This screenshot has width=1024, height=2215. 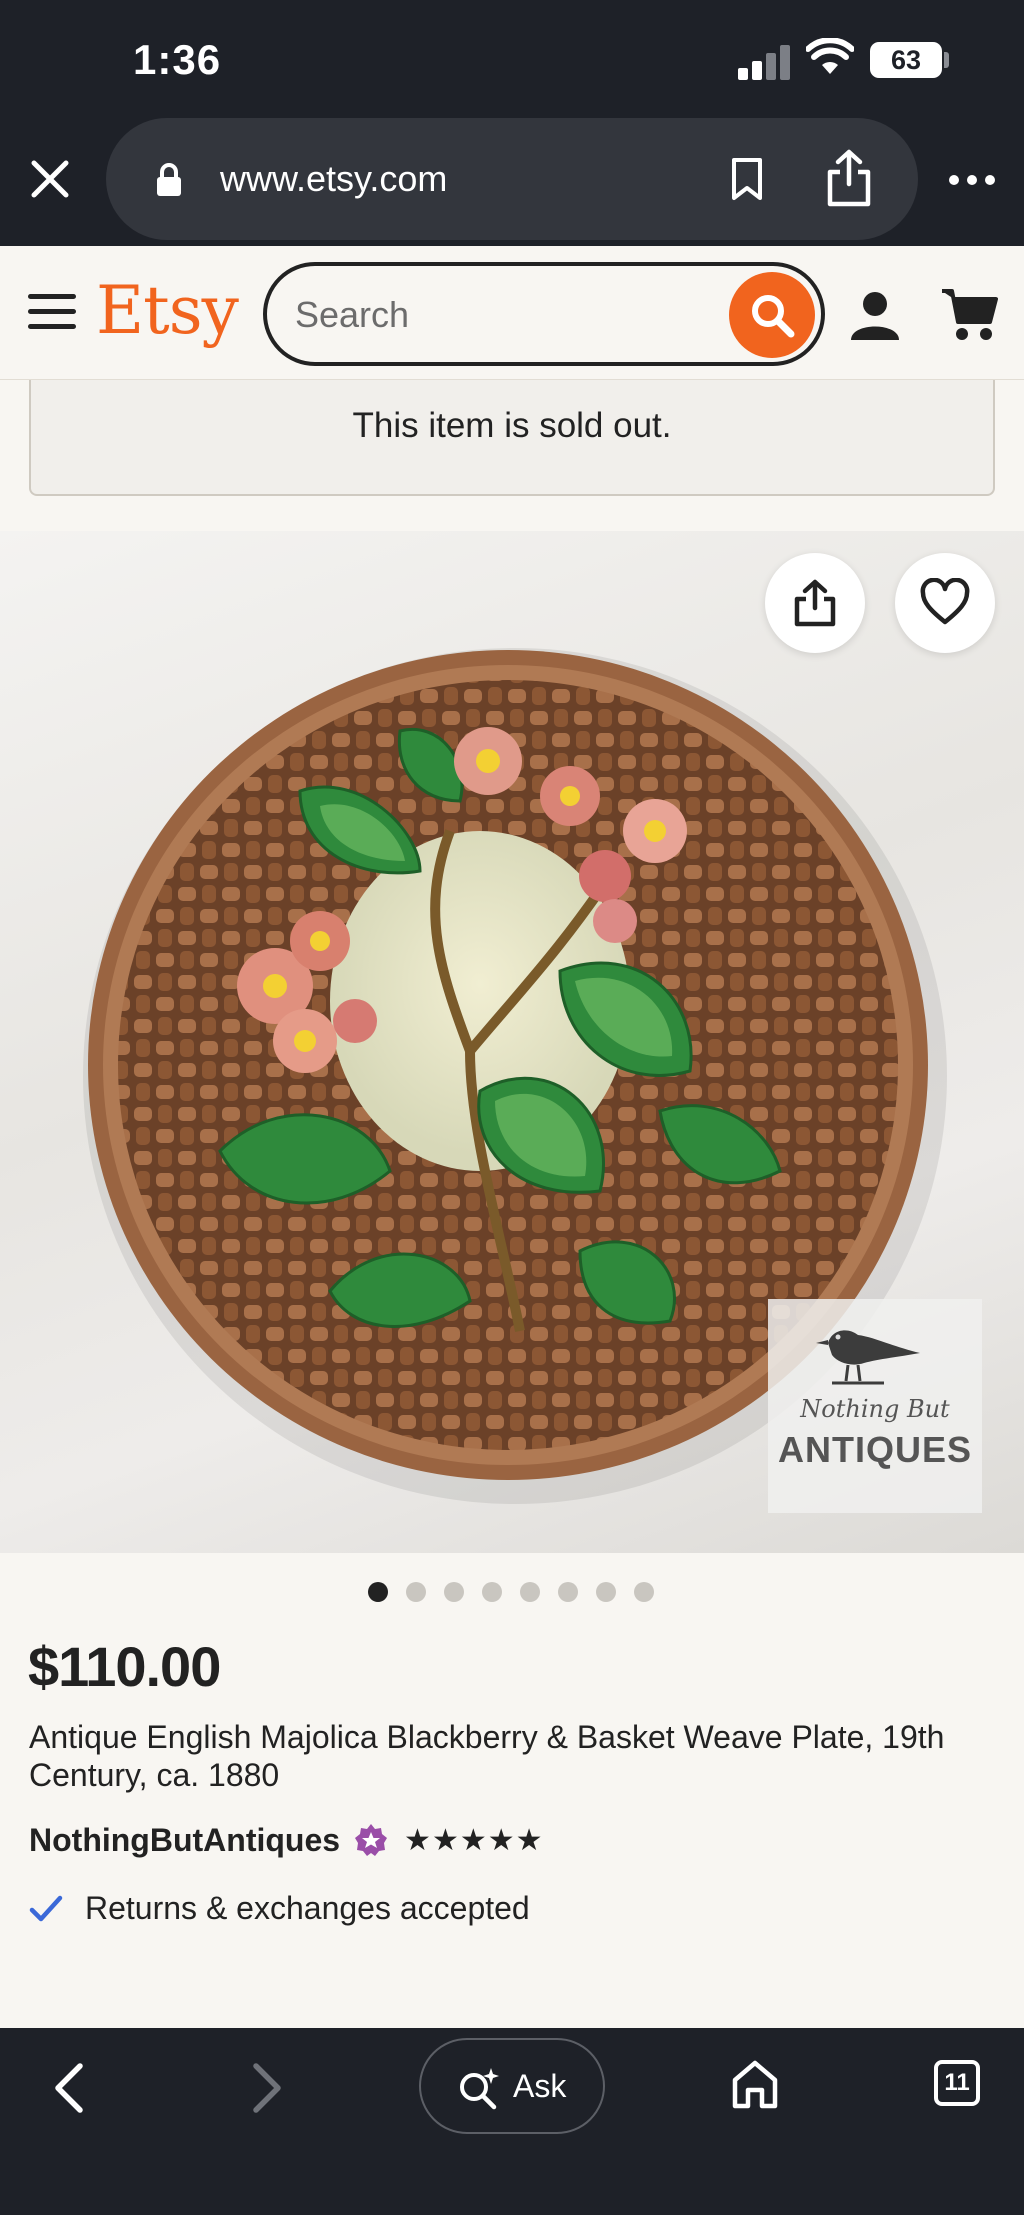 I want to click on search-button, so click(x=772, y=315).